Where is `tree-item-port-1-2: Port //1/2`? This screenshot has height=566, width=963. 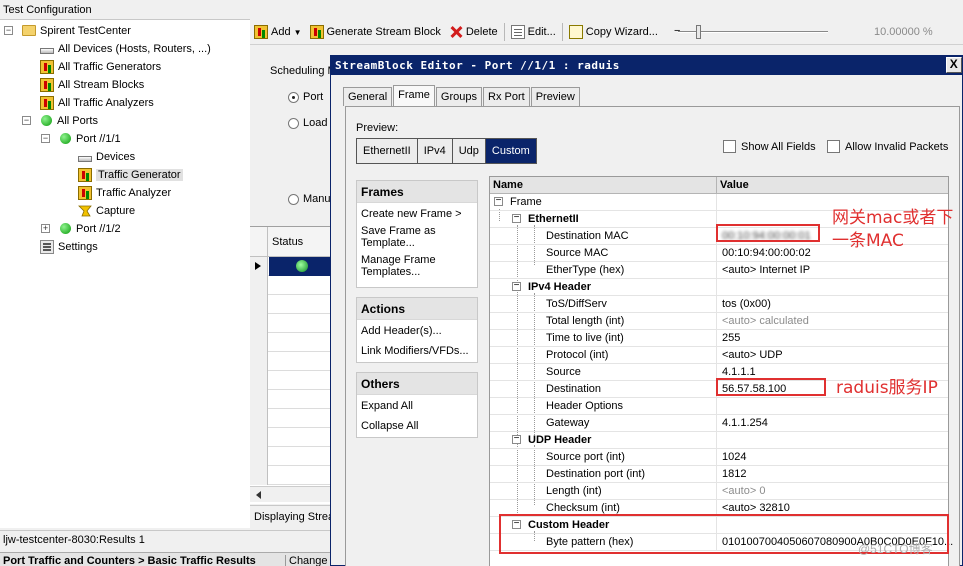 tree-item-port-1-2: Port //1/2 is located at coordinates (90, 228).